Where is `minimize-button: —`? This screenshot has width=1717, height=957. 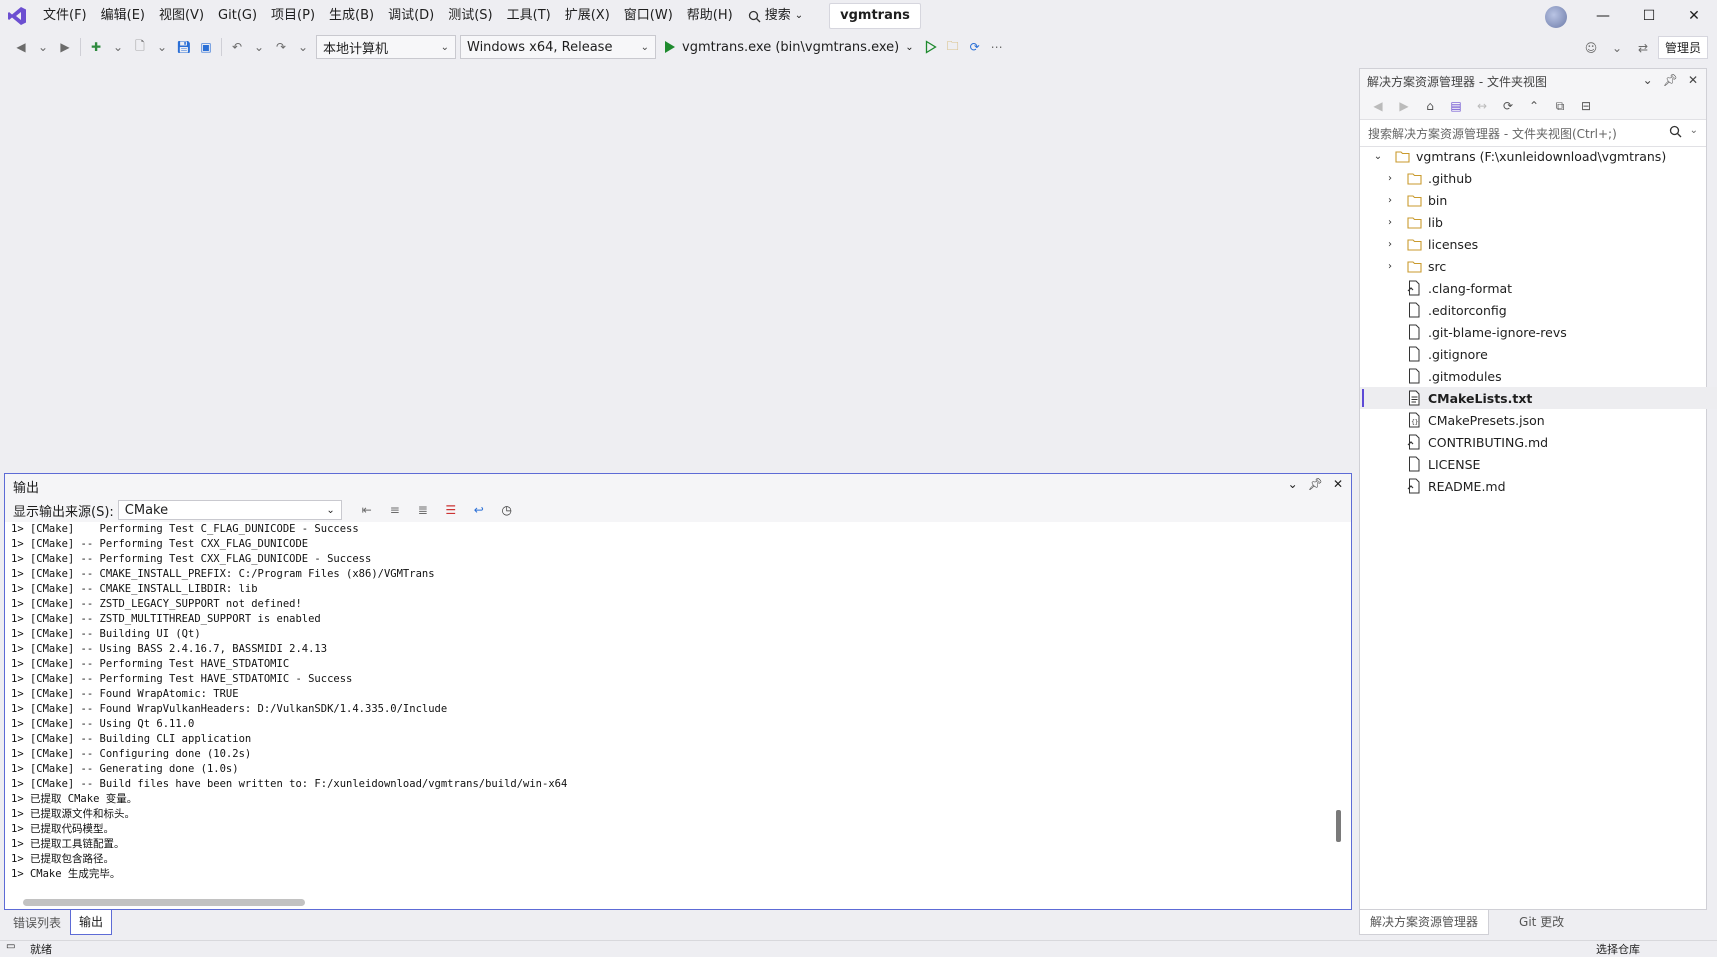
minimize-button: — is located at coordinates (1603, 16).